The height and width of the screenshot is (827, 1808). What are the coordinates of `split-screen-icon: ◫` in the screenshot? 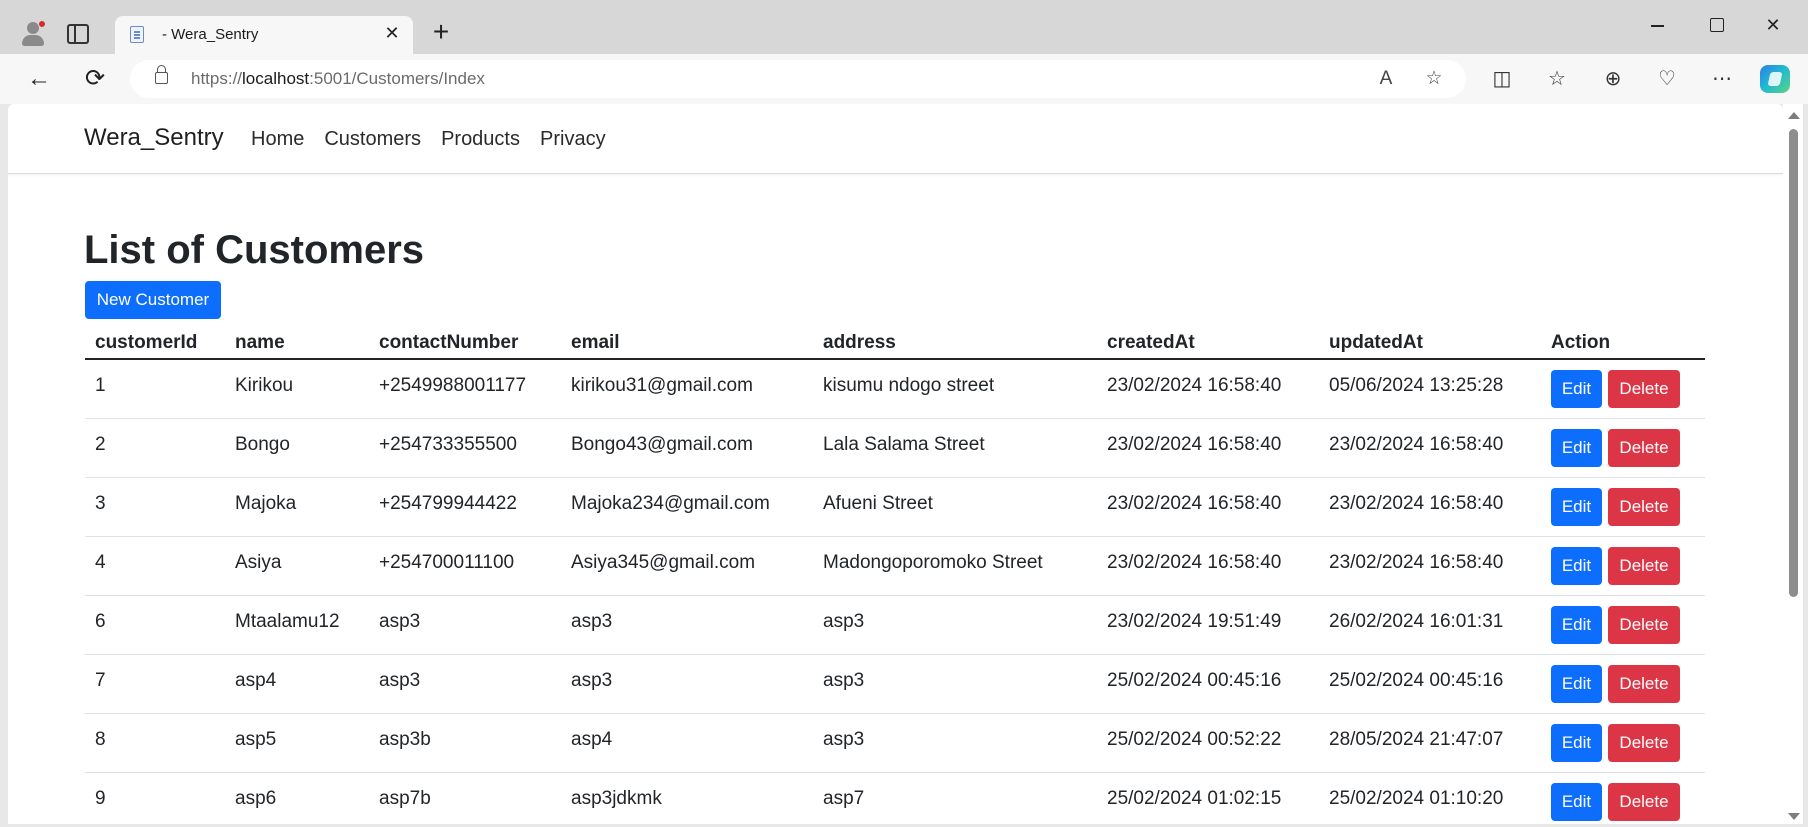 It's located at (1502, 79).